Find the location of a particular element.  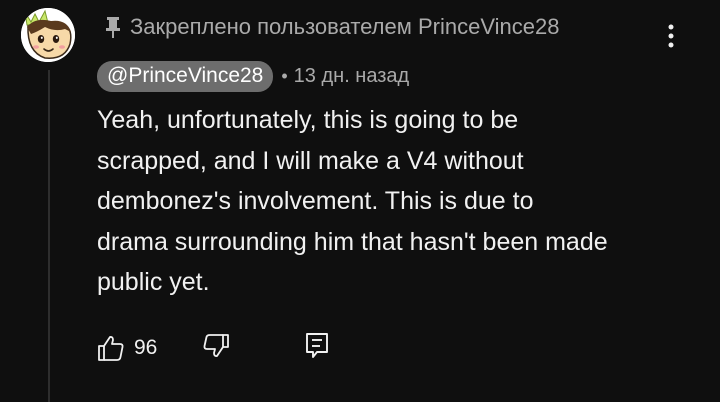

thumbs-up-icon is located at coordinates (111, 348).